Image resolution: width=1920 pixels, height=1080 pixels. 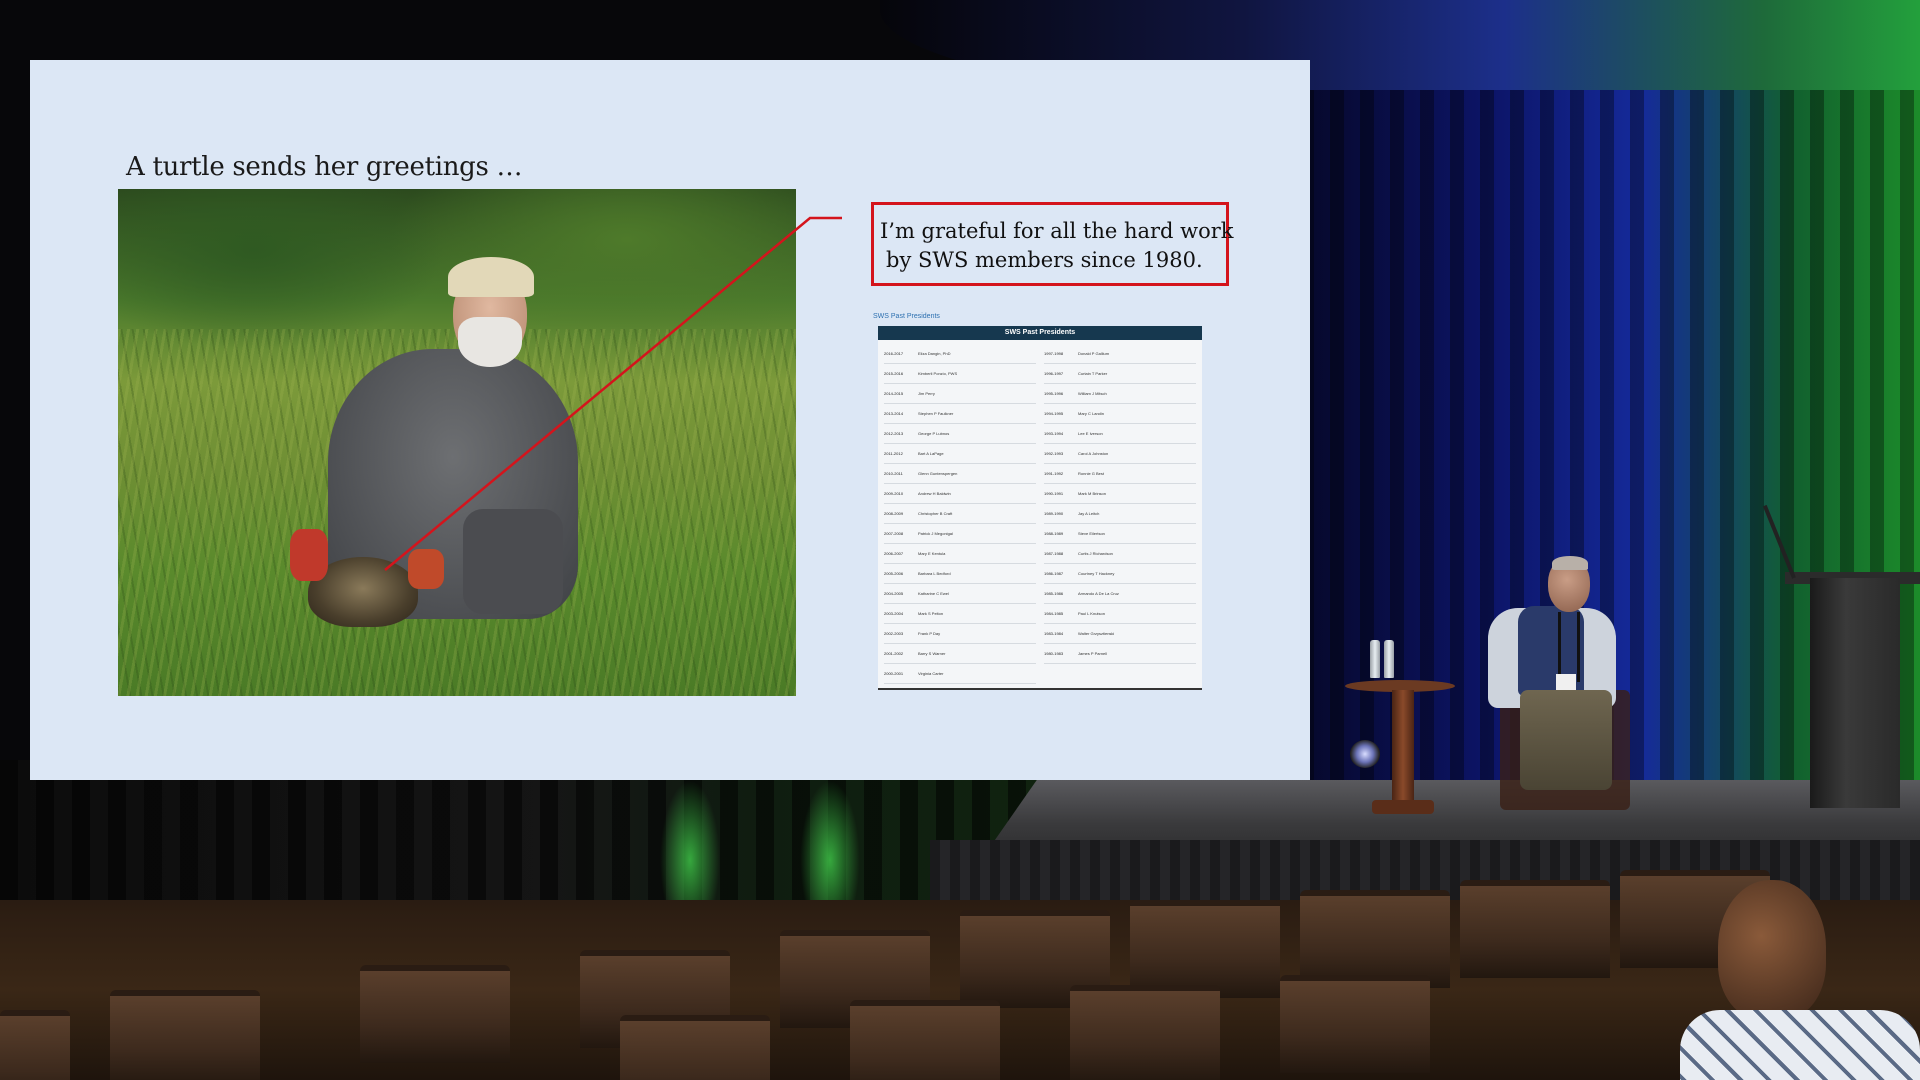 What do you see at coordinates (894, 433) in the screenshot?
I see `president-term: 2012-2013` at bounding box center [894, 433].